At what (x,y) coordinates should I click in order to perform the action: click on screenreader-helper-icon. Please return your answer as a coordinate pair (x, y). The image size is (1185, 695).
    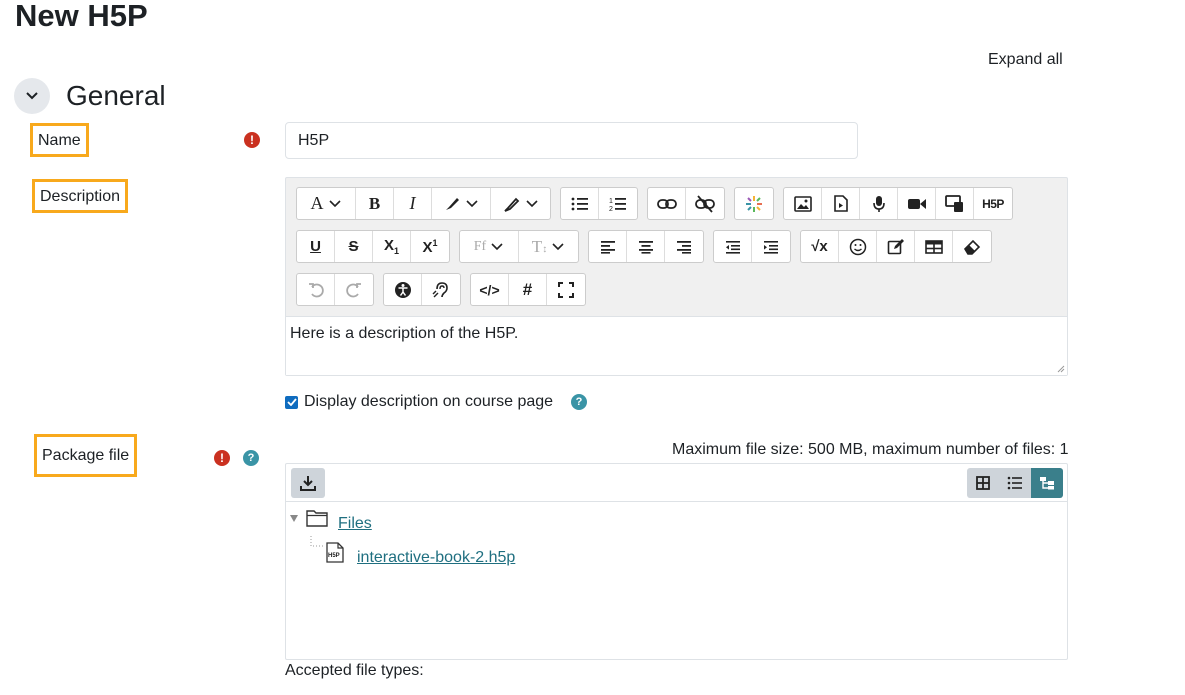
    Looking at the image, I should click on (440, 289).